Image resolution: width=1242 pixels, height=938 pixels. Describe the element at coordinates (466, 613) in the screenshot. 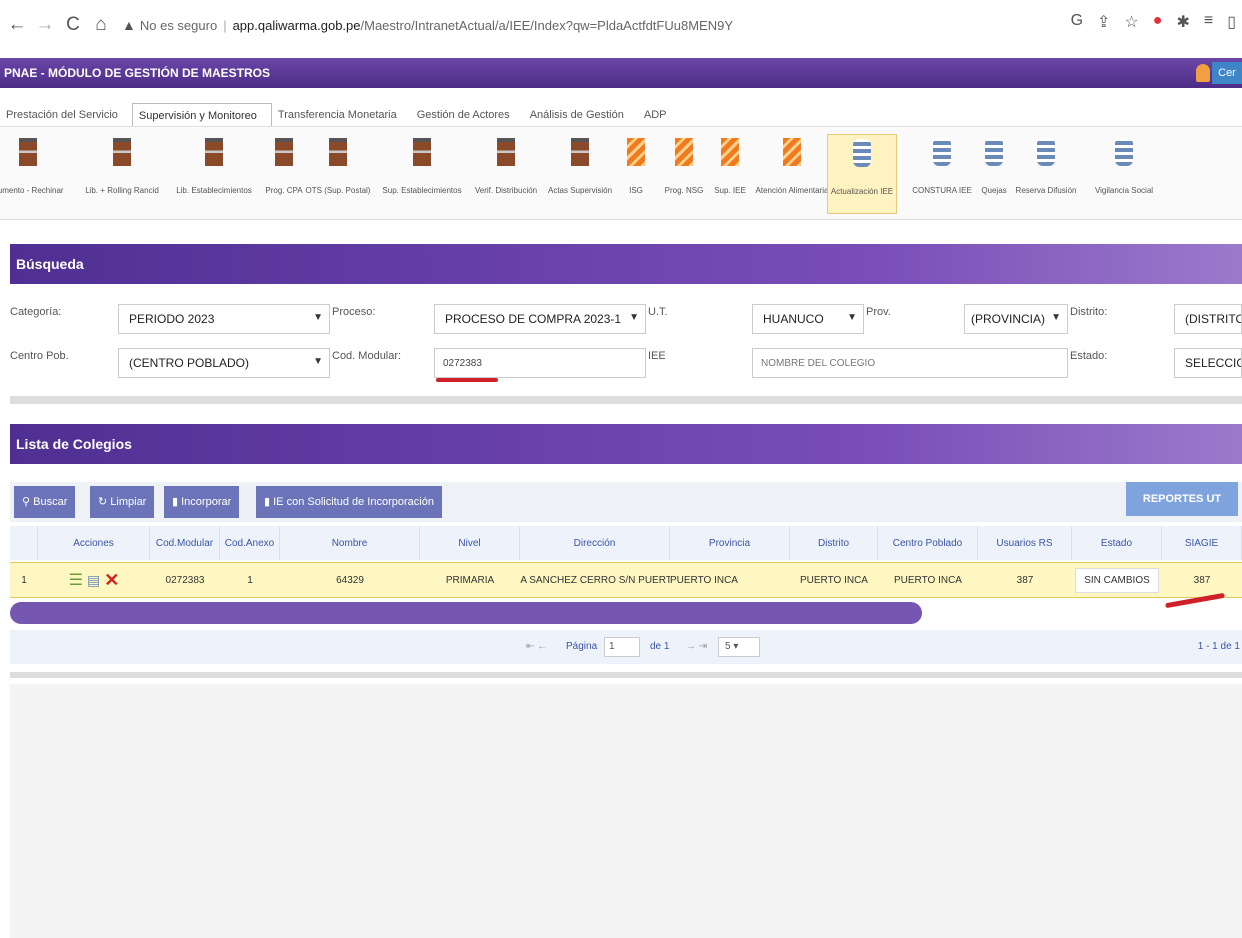

I see `horizontal-scrollbar` at that location.